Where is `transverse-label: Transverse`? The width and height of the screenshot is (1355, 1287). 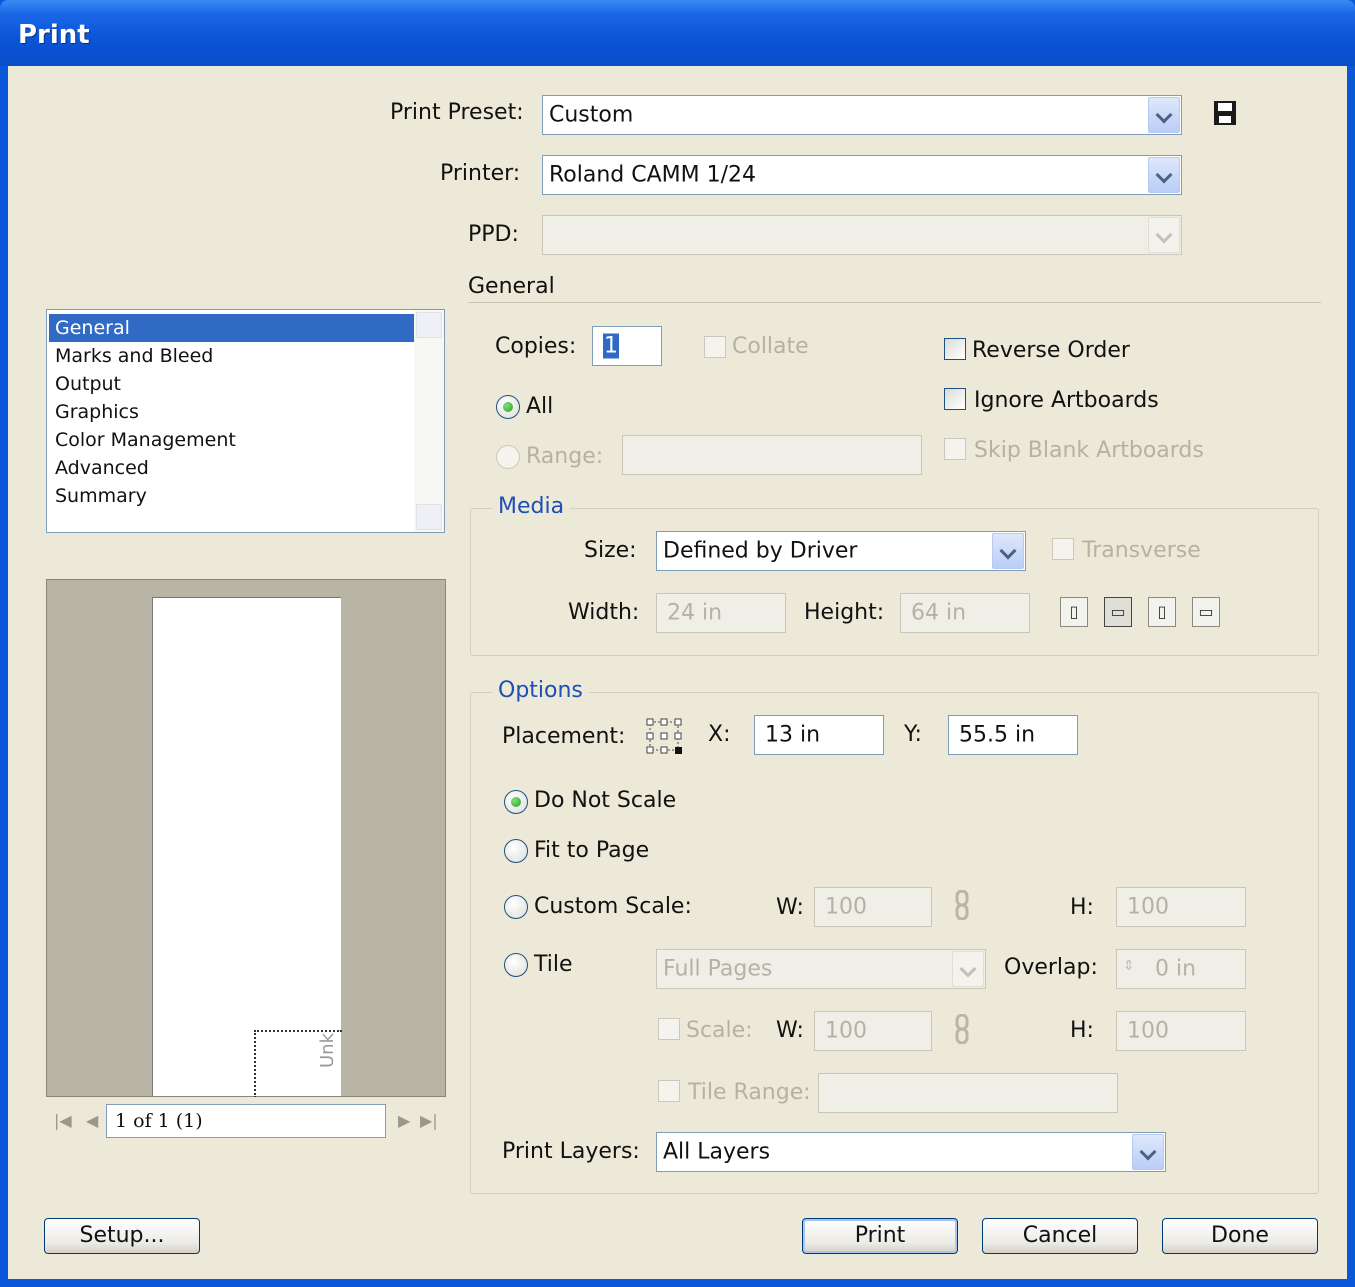
transverse-label: Transverse is located at coordinates (1141, 550).